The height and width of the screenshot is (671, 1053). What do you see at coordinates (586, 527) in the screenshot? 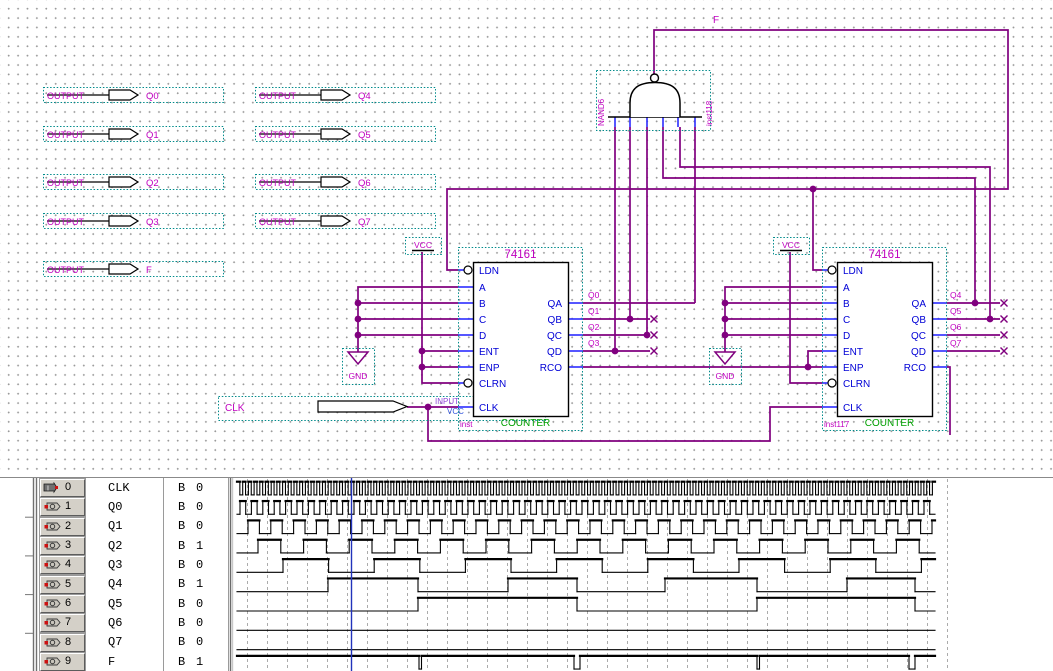
I see `wave-trace-Q1` at bounding box center [586, 527].